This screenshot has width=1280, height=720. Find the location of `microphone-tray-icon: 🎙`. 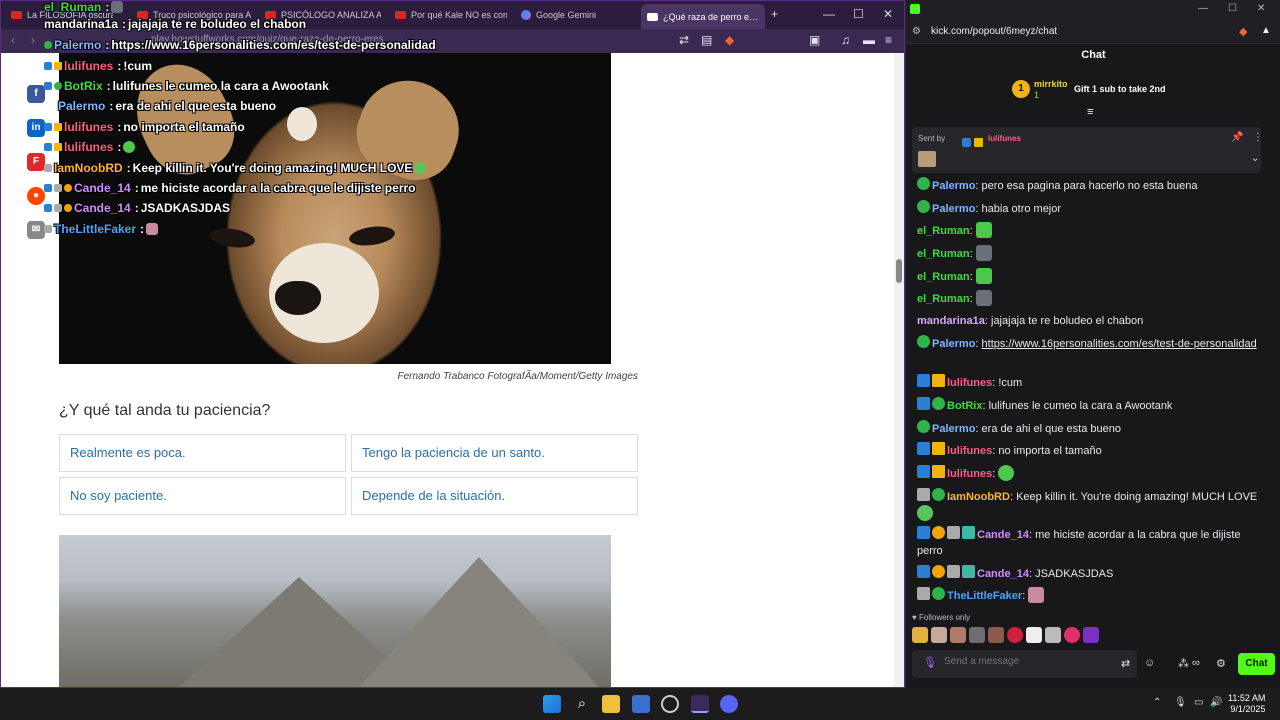

microphone-tray-icon: 🎙 is located at coordinates (1180, 702).